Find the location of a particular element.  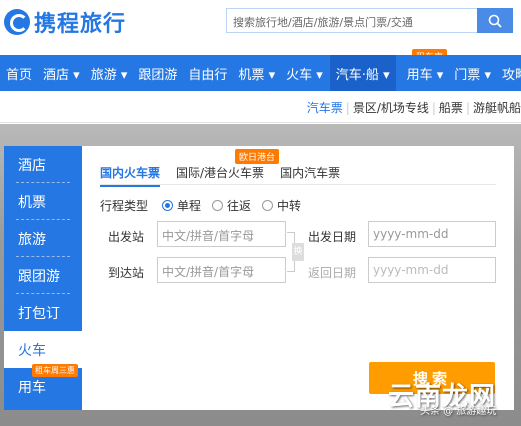

nav-item-travel: 旅游 ▾ is located at coordinates (109, 73).